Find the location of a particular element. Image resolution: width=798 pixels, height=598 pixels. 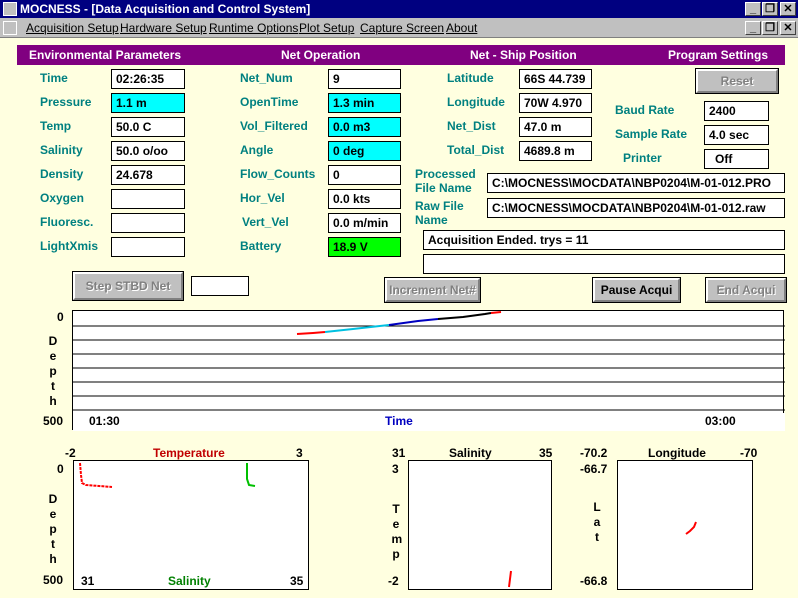

lon-lat-svg is located at coordinates (691, 528).